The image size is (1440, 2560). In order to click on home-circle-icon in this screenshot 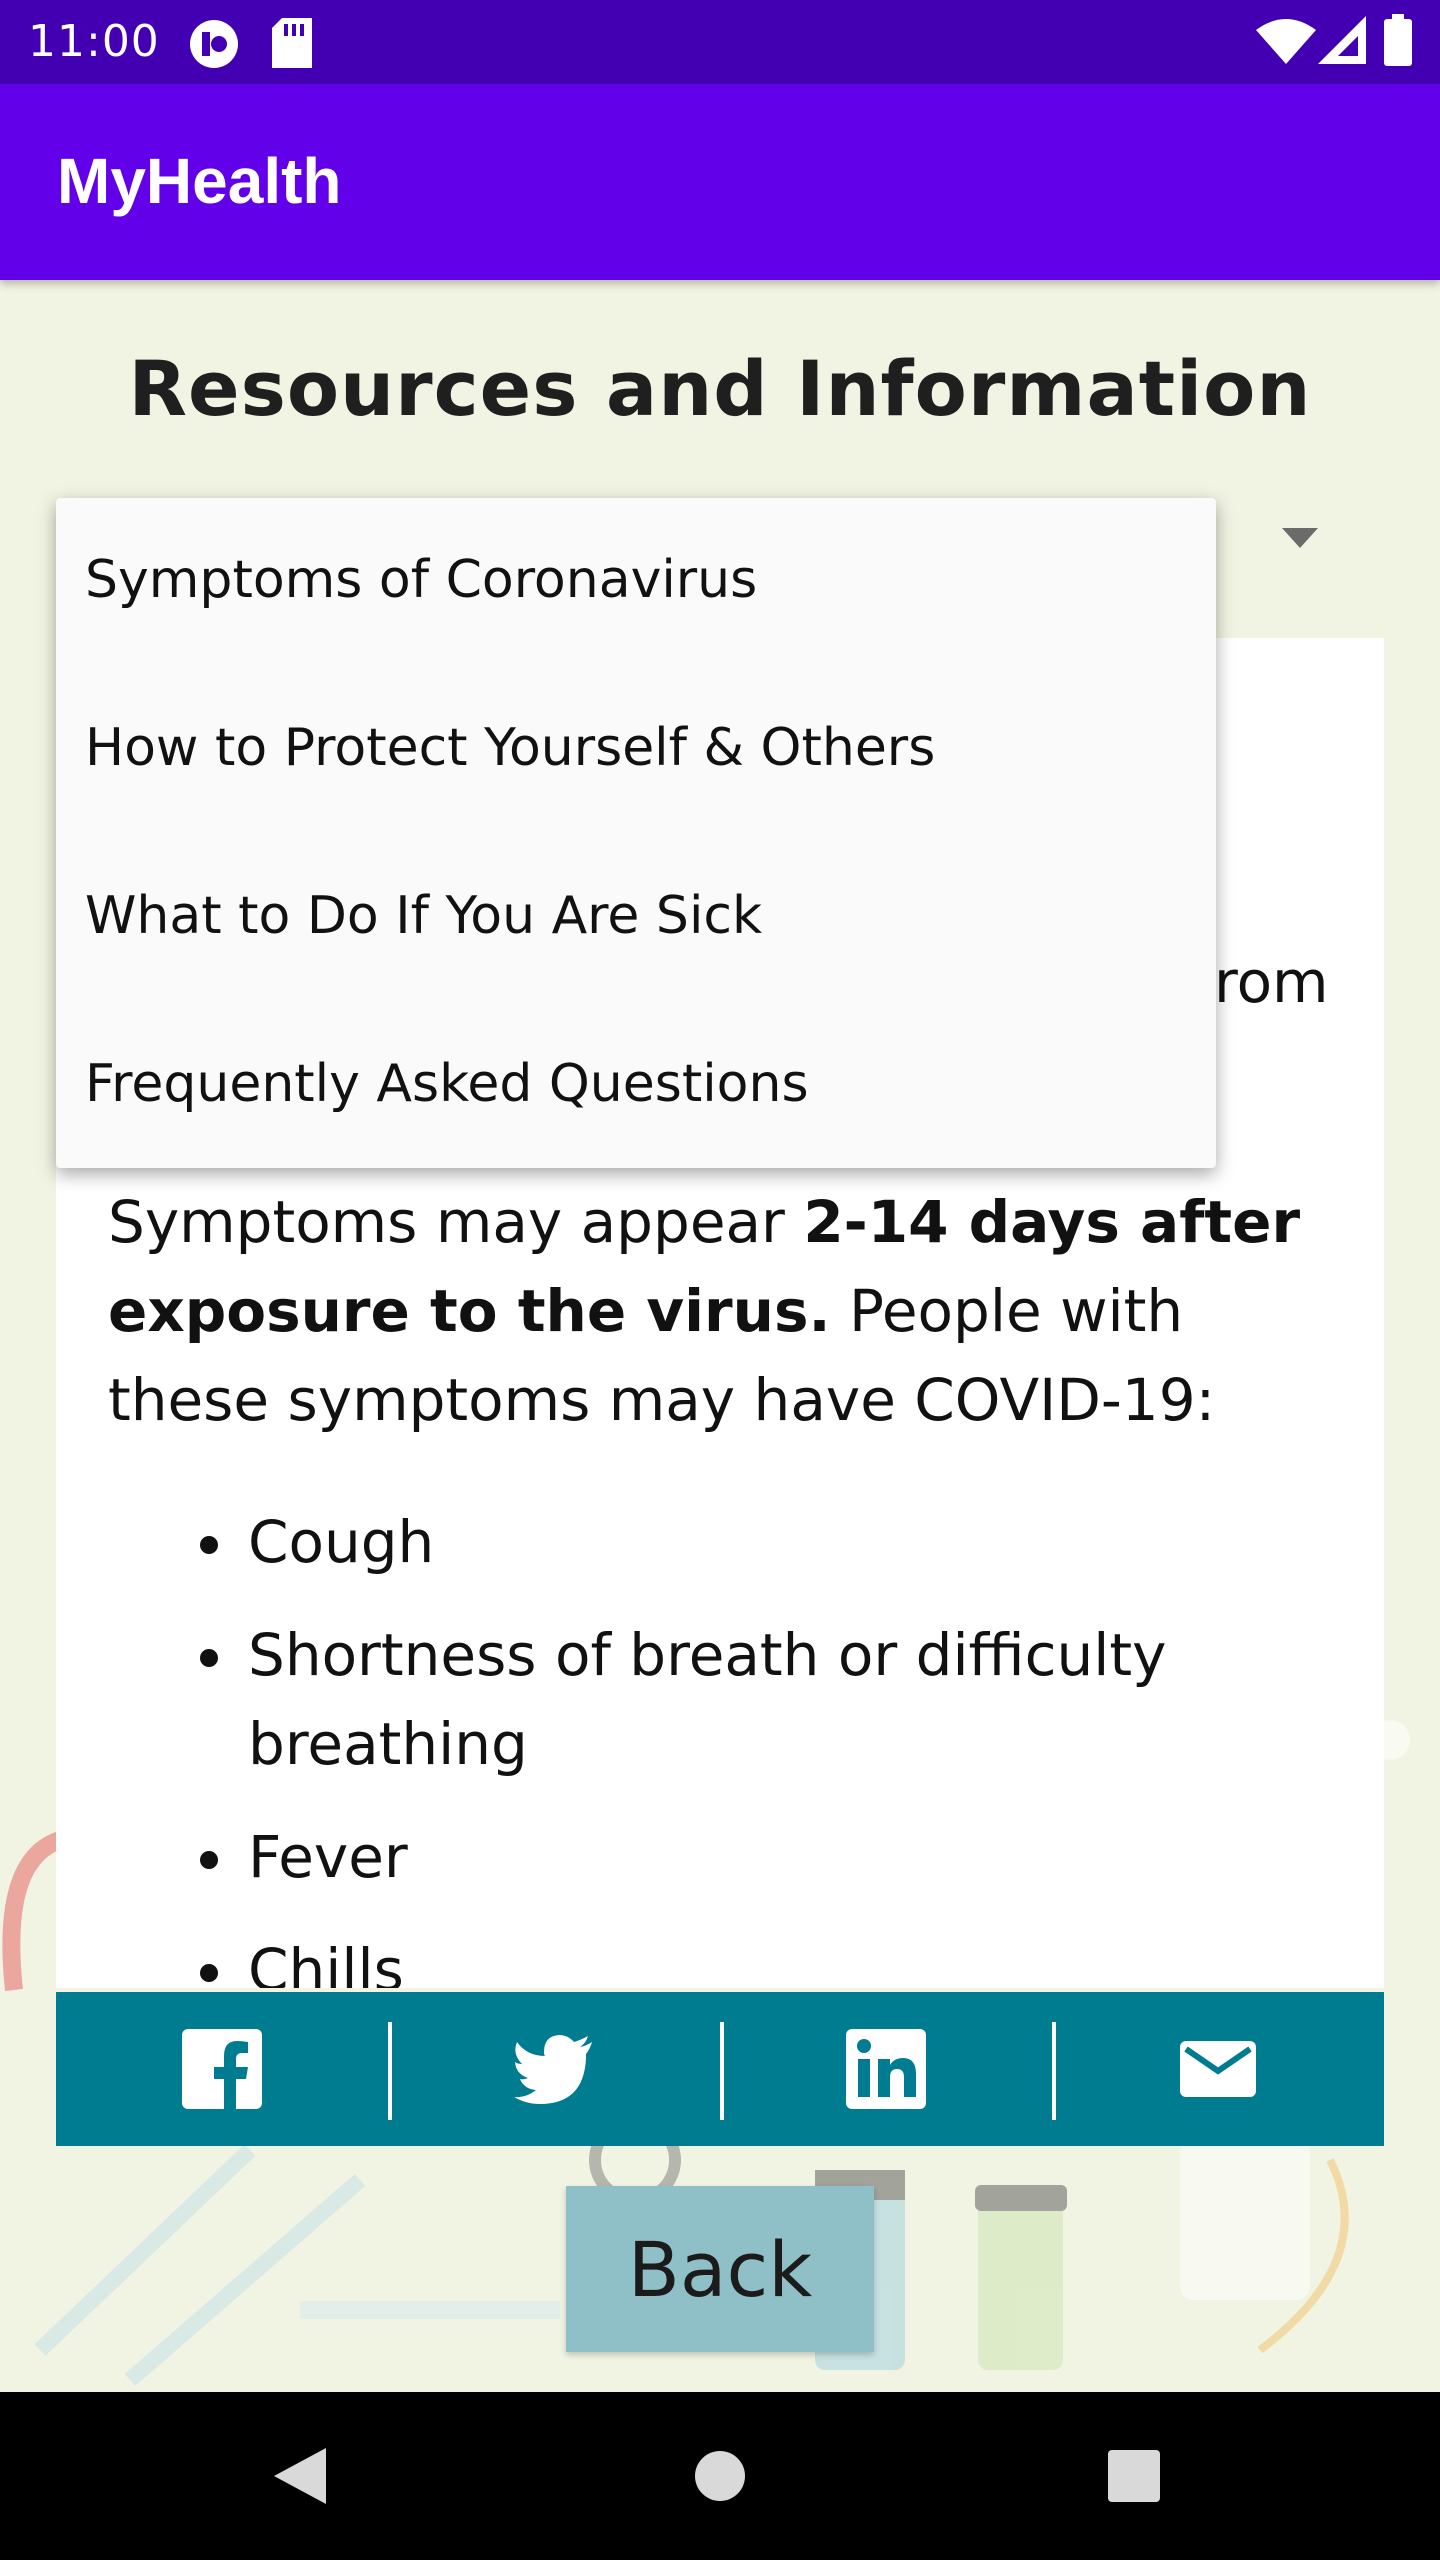, I will do `click(720, 2476)`.